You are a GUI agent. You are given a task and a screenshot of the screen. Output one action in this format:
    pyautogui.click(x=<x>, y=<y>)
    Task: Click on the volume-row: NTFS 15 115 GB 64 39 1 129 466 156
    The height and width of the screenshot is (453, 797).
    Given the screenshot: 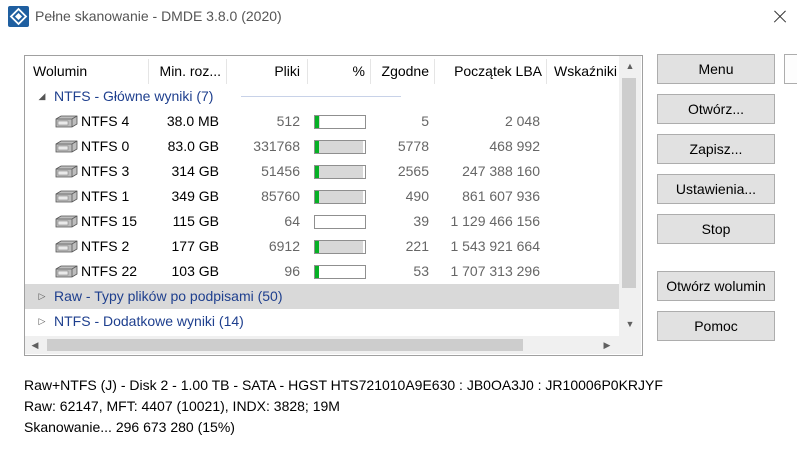 What is the action you would take?
    pyautogui.click(x=322, y=221)
    